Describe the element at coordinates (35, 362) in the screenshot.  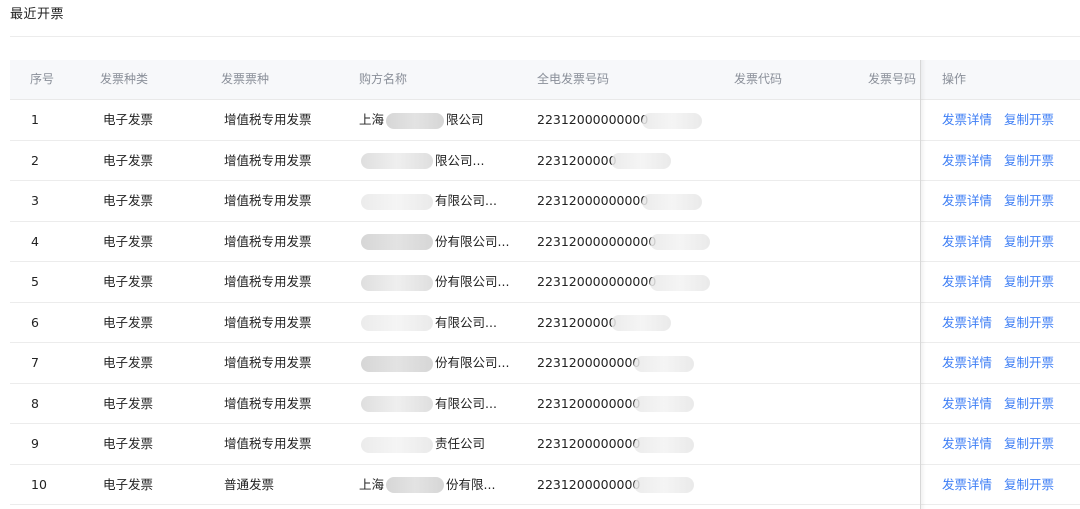
I see `row-index: 7` at that location.